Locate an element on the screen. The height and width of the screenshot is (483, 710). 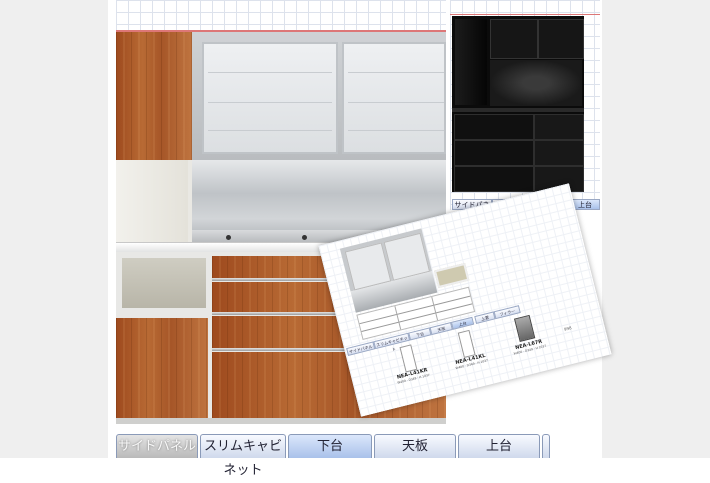
tab-more is located at coordinates (546, 446).